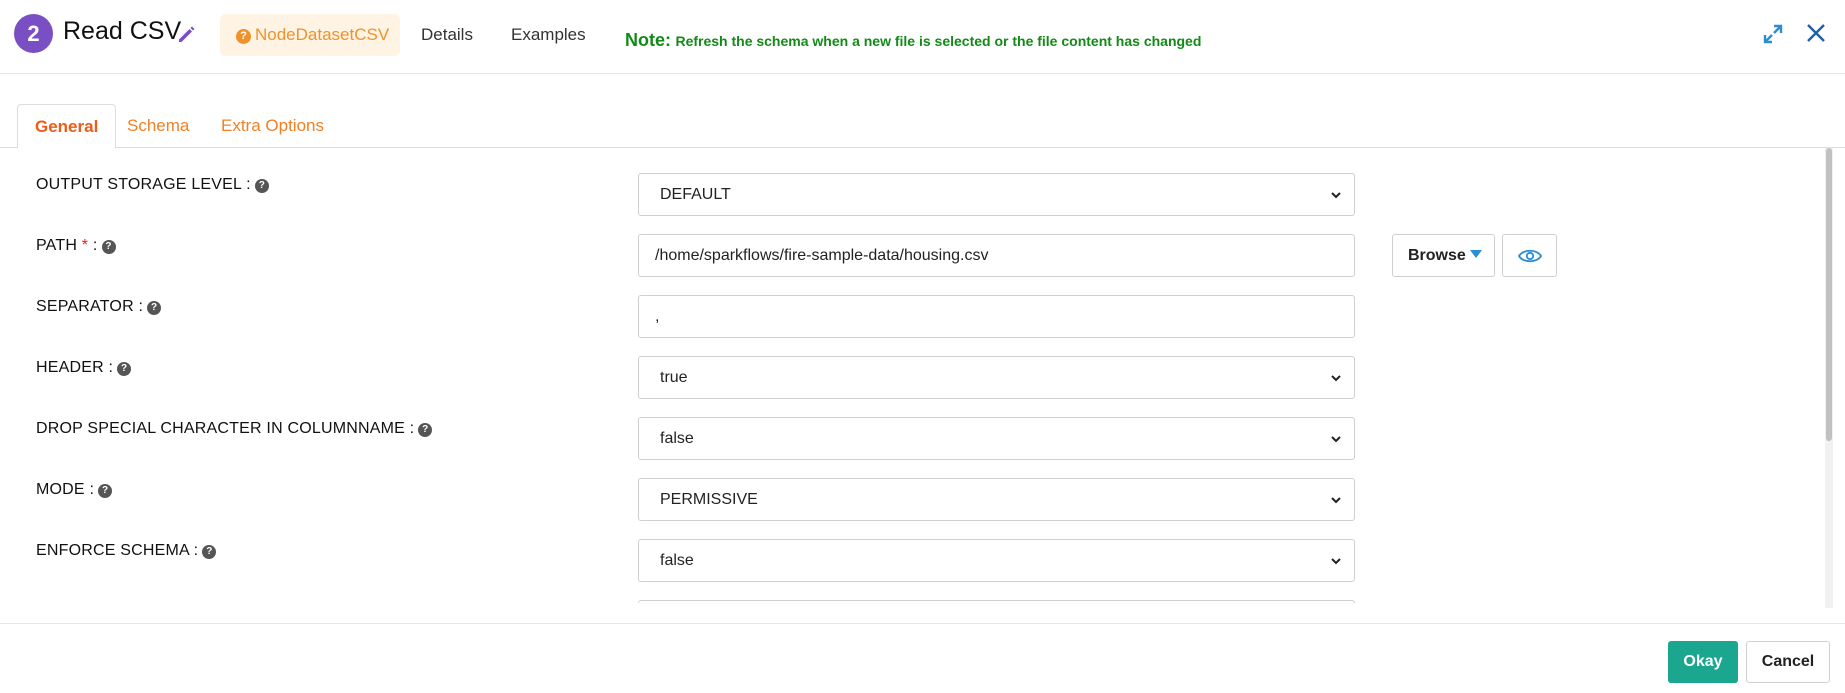 This screenshot has width=1845, height=693. Describe the element at coordinates (158, 126) in the screenshot. I see `tab-schema: Schema` at that location.